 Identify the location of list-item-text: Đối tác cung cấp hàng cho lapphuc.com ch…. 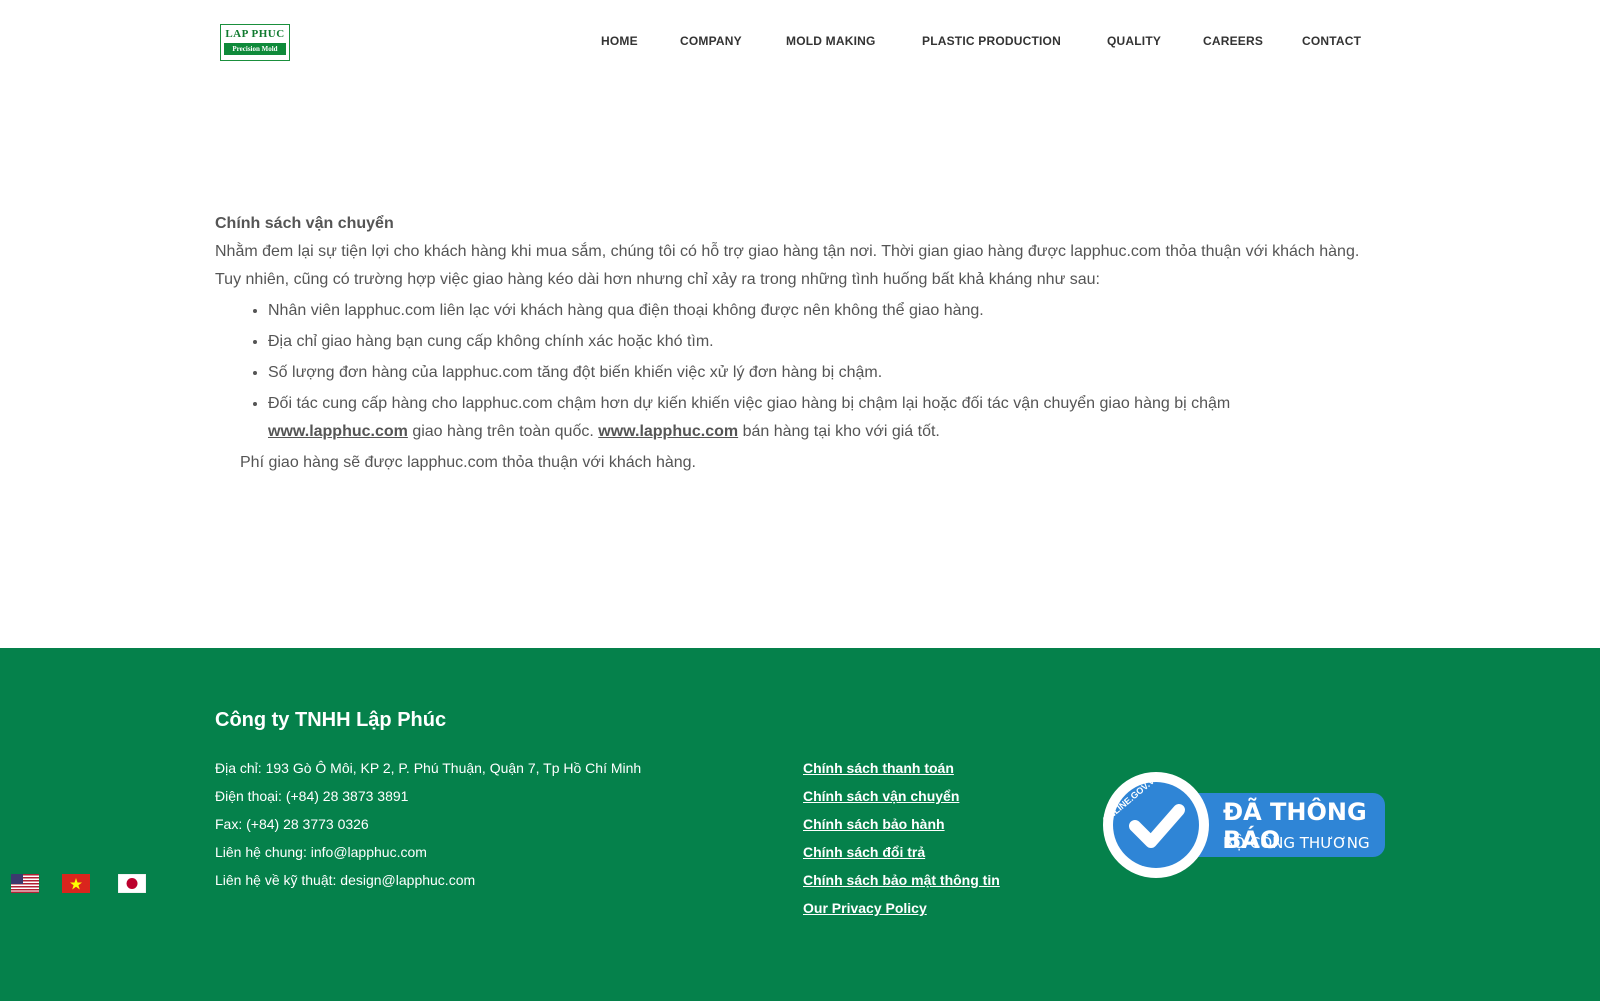
(749, 403).